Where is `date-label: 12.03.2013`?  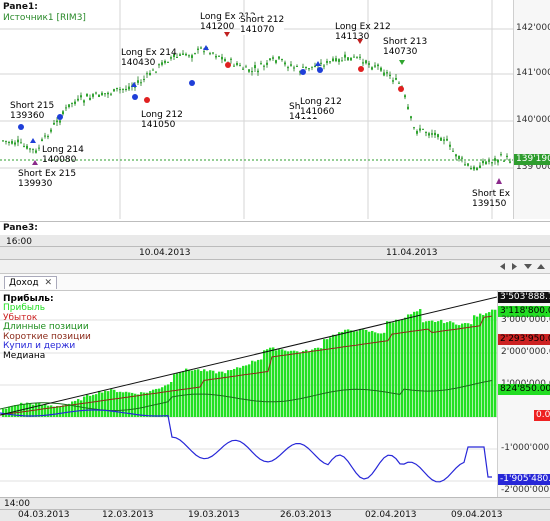 date-label: 12.03.2013 is located at coordinates (128, 515).